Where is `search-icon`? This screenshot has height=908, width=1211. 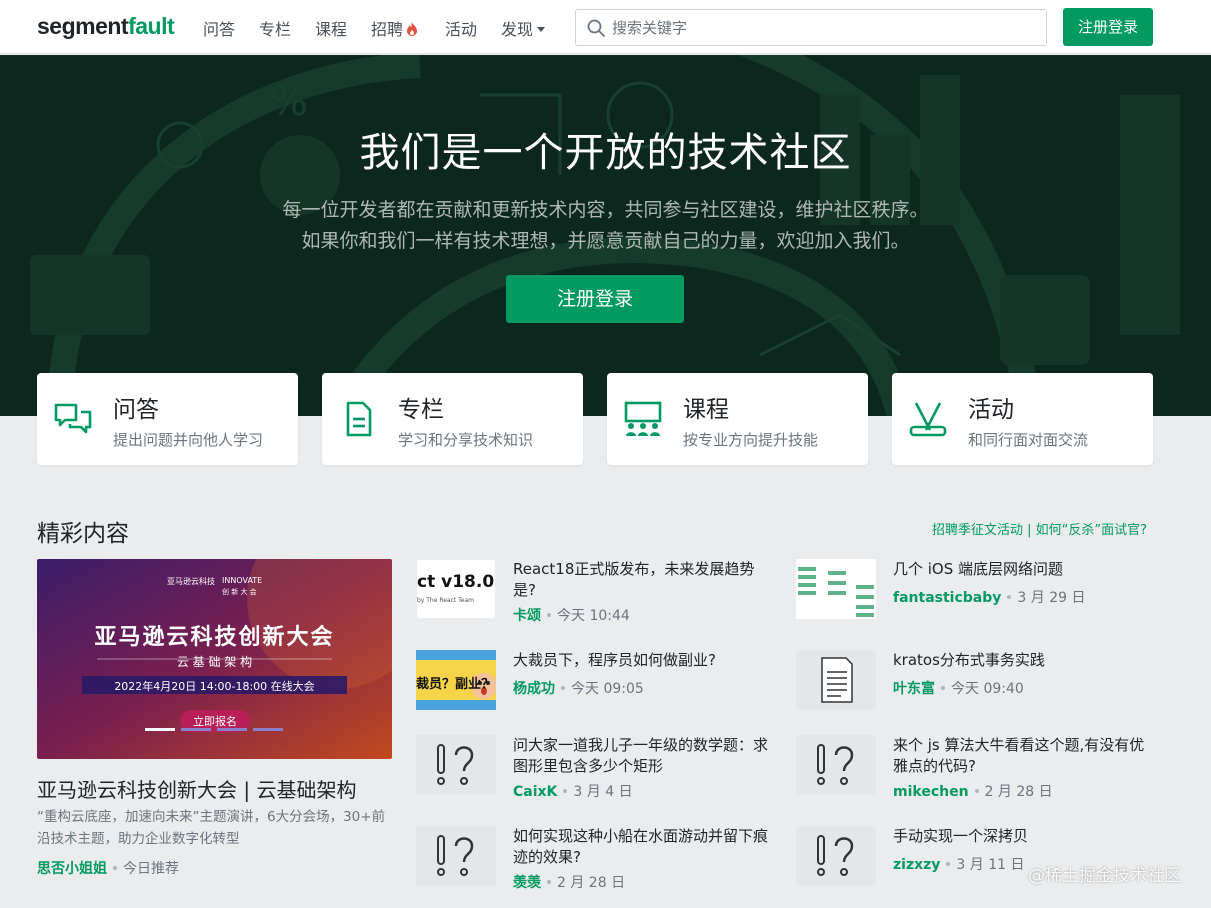
search-icon is located at coordinates (596, 28).